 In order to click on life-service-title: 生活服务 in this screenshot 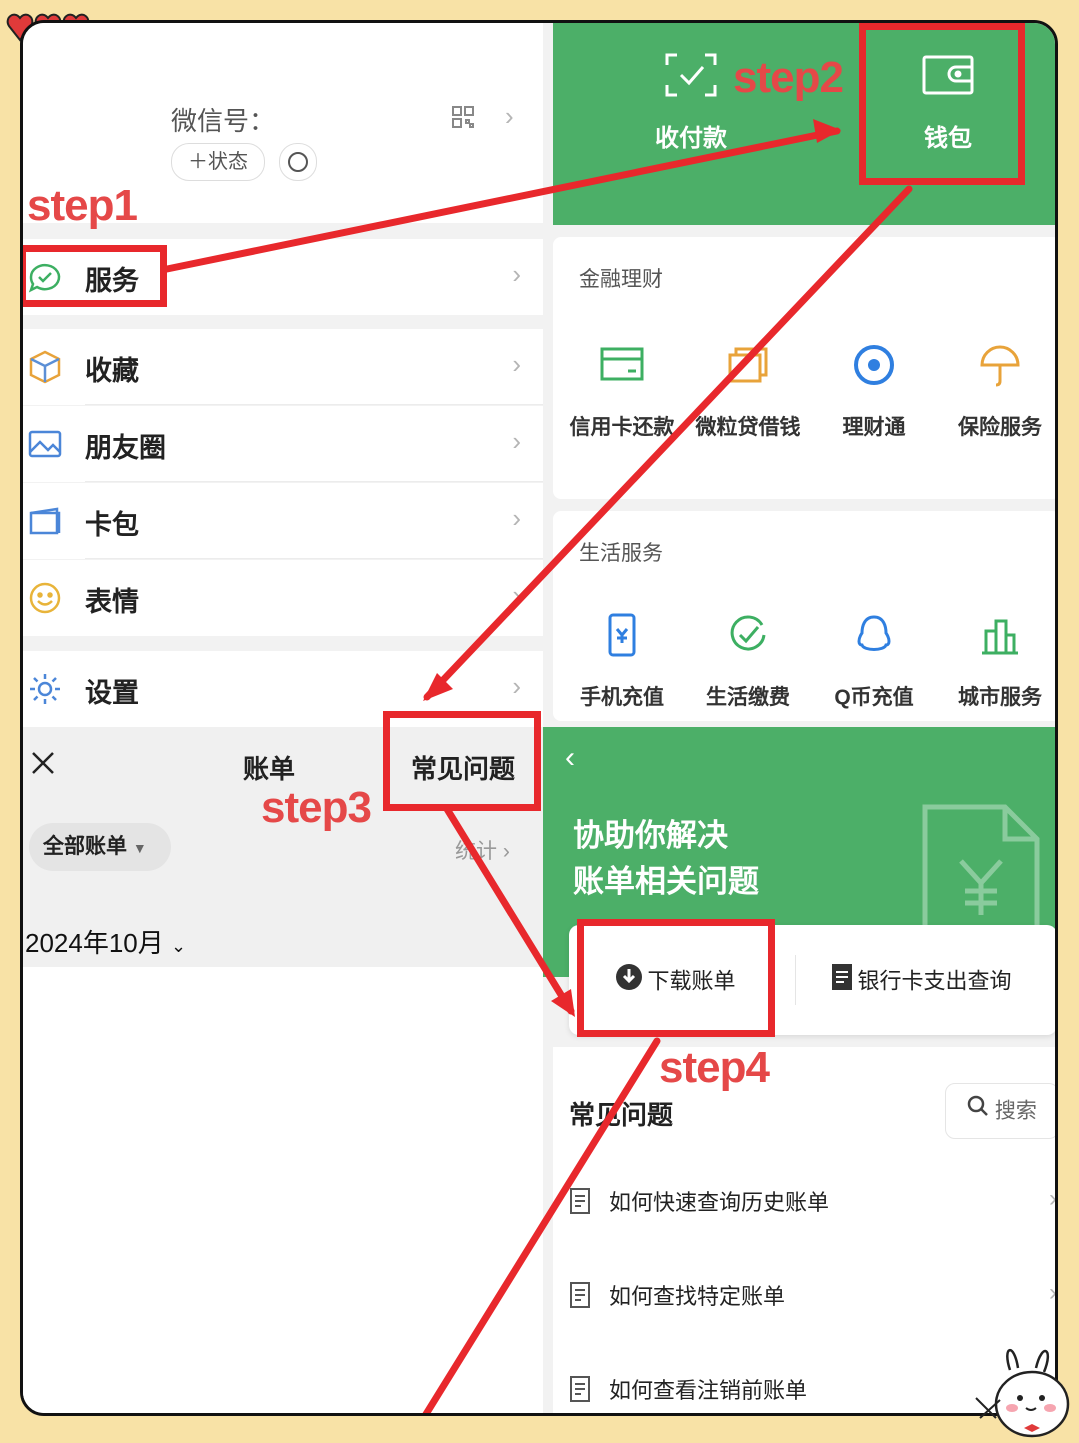, I will do `click(621, 553)`.